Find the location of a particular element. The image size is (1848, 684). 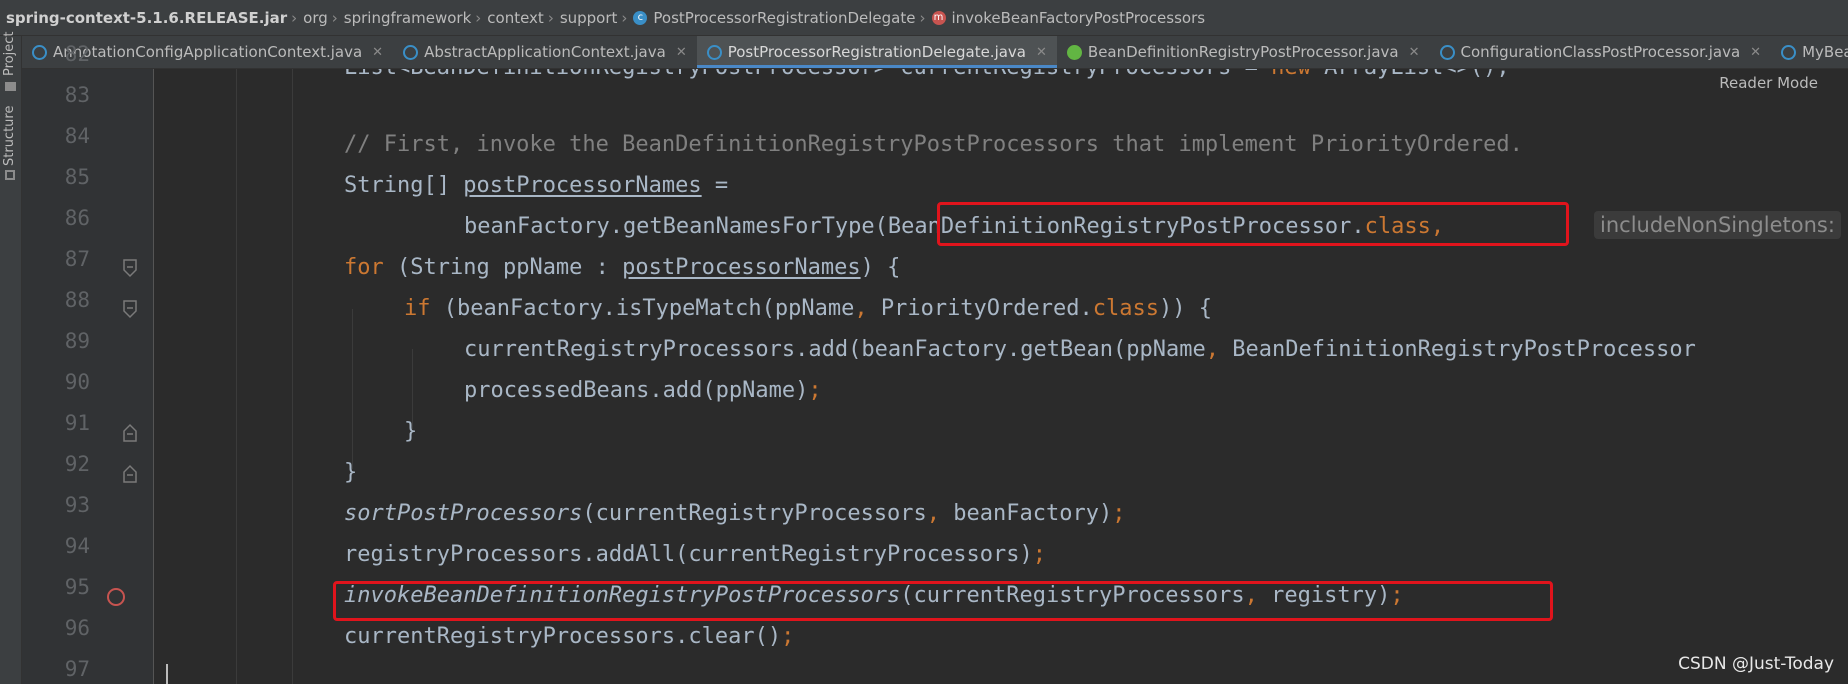

breadcrumb-jar: spring-context-5.1.6.RELEASE.jar is located at coordinates (143, 18).